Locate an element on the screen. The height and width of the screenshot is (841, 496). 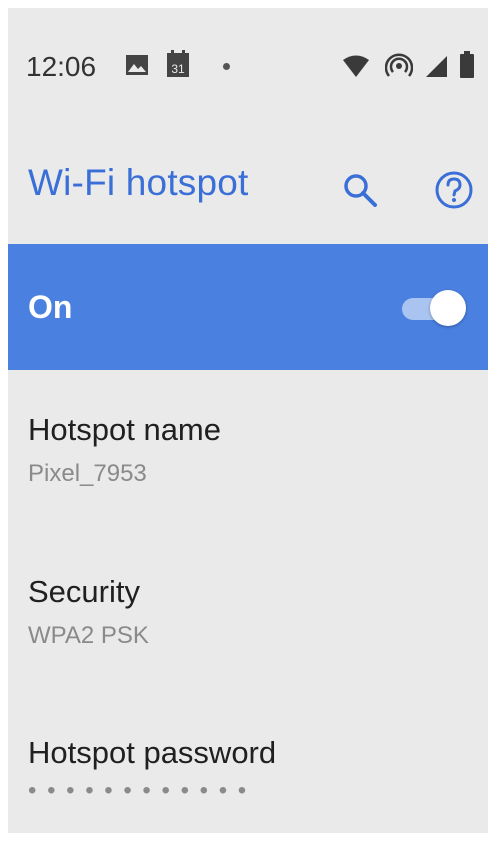
help-icon is located at coordinates (454, 190).